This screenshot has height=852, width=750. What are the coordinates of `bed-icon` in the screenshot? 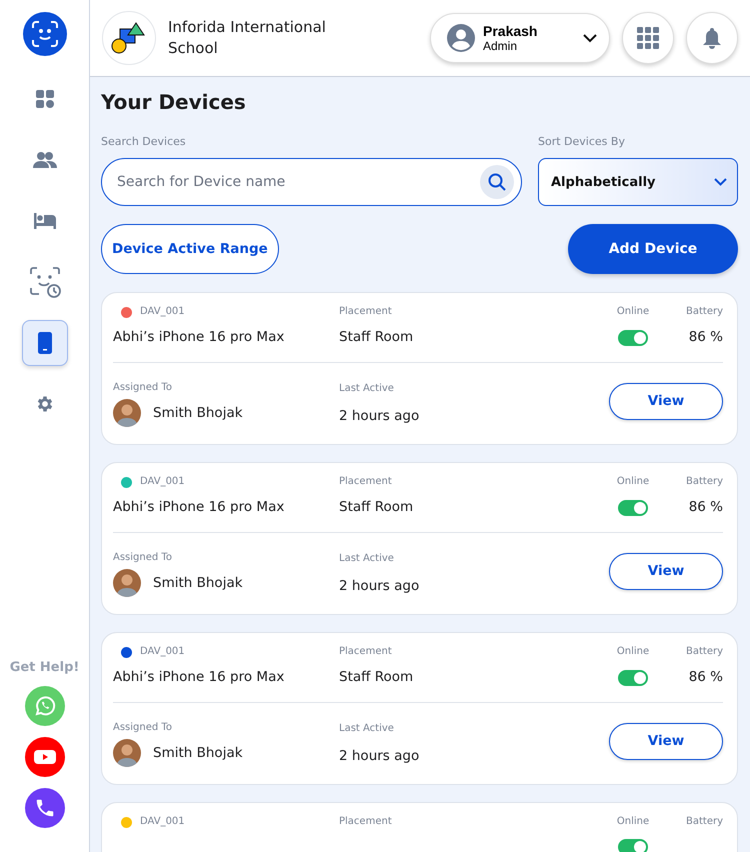 It's located at (45, 221).